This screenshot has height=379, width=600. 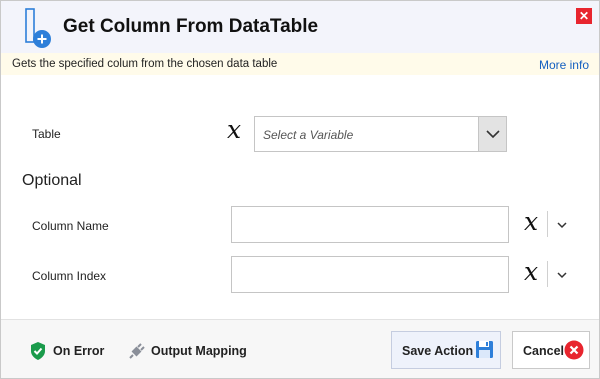 What do you see at coordinates (69, 276) in the screenshot?
I see `column-index-label: Column Index` at bounding box center [69, 276].